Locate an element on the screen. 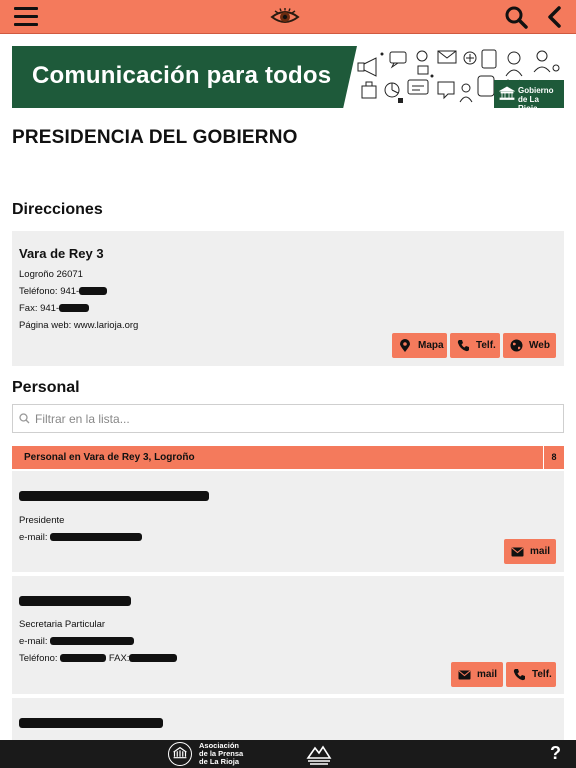  phone-label: Teléfono: is located at coordinates (38, 658).